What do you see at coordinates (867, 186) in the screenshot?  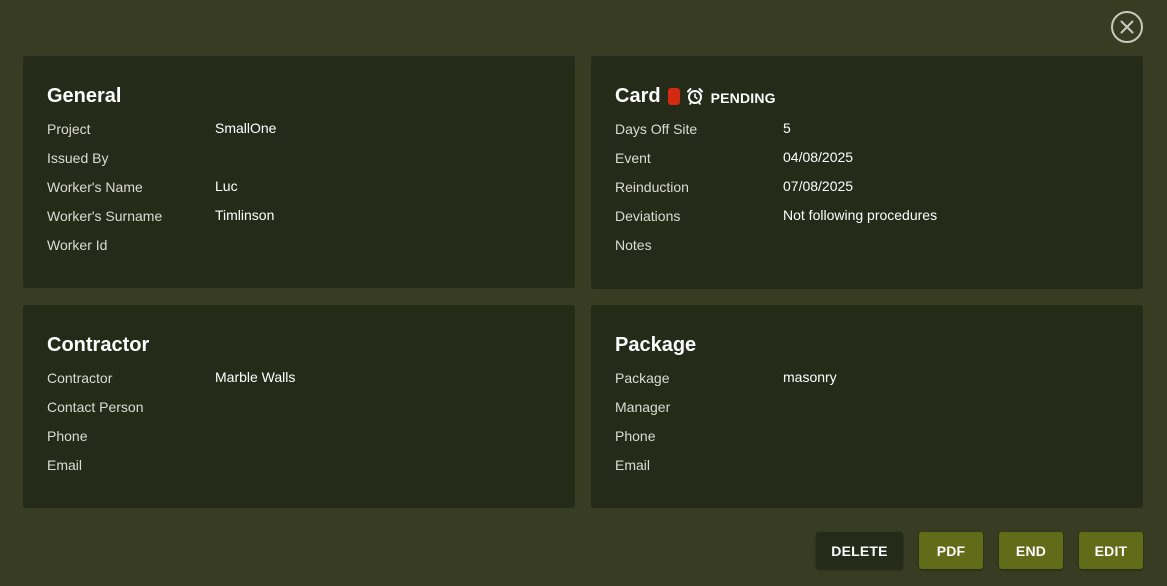 I see `field-row-reinduction: Reinduction 07/08/2025` at bounding box center [867, 186].